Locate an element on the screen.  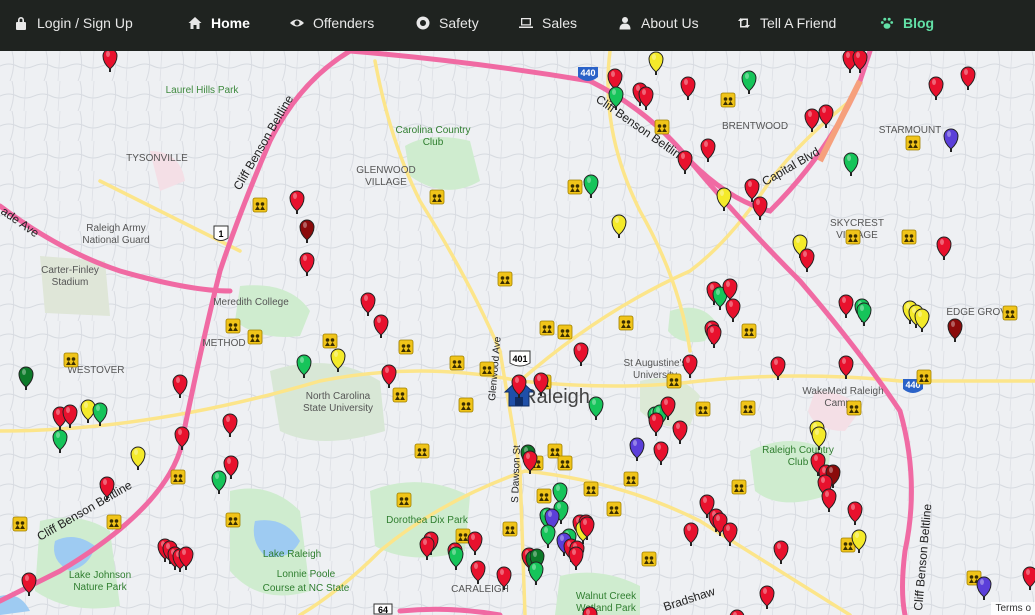
hwy-440-label-north: 440 is located at coordinates (587, 73).